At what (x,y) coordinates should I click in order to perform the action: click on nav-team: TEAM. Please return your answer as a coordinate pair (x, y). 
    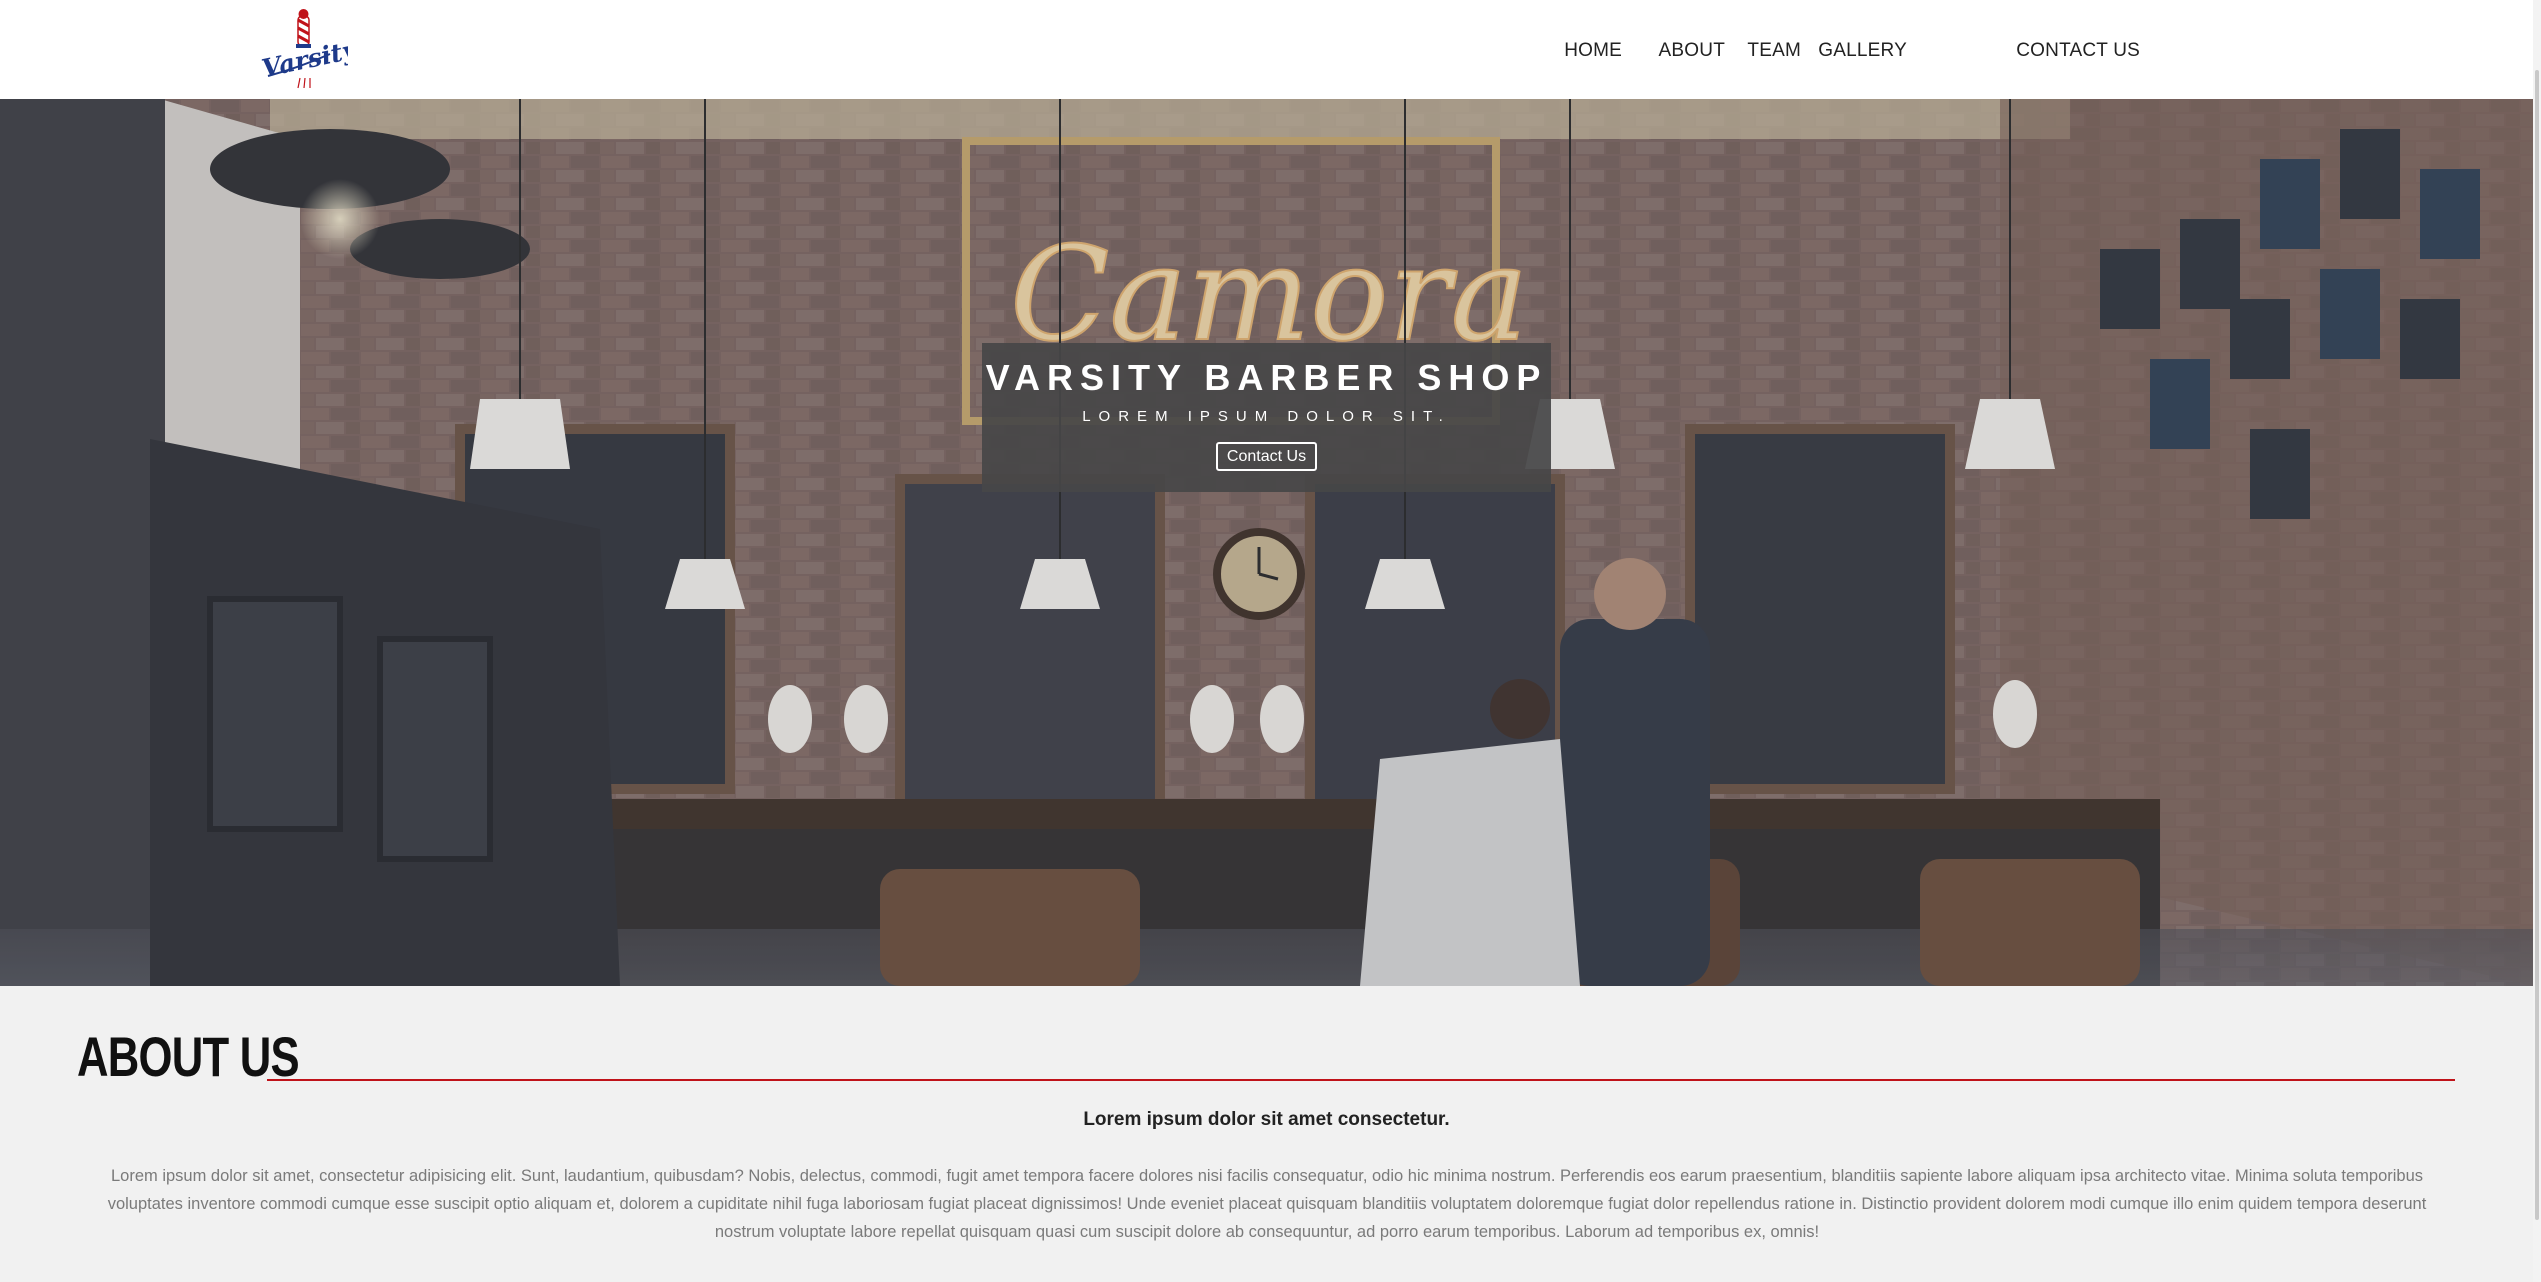
    Looking at the image, I should click on (1774, 51).